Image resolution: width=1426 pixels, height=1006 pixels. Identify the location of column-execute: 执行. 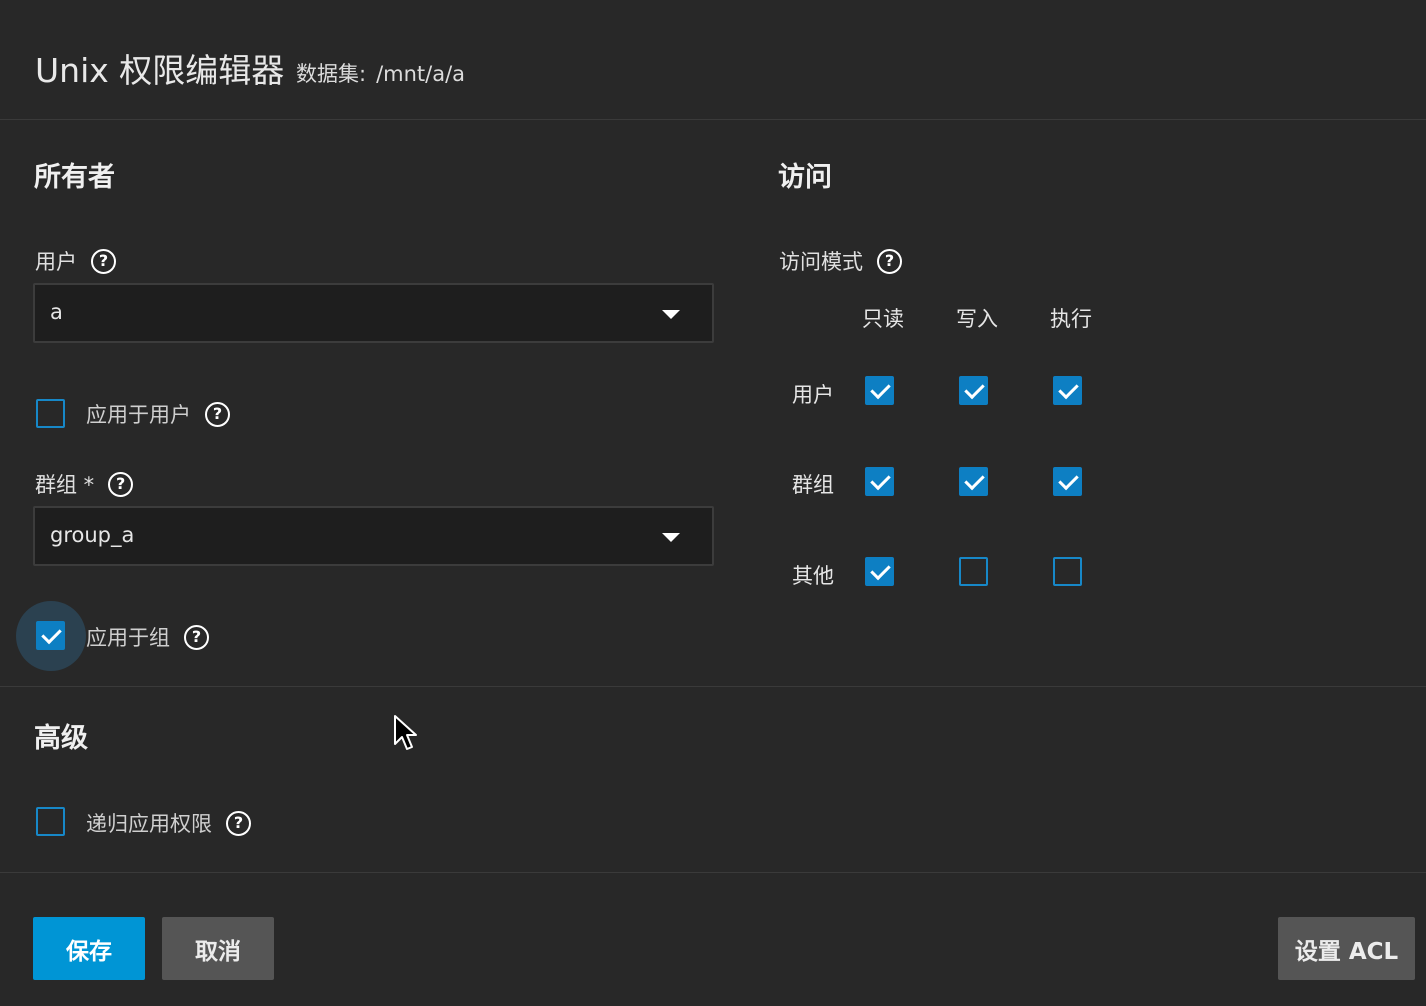
(1071, 319).